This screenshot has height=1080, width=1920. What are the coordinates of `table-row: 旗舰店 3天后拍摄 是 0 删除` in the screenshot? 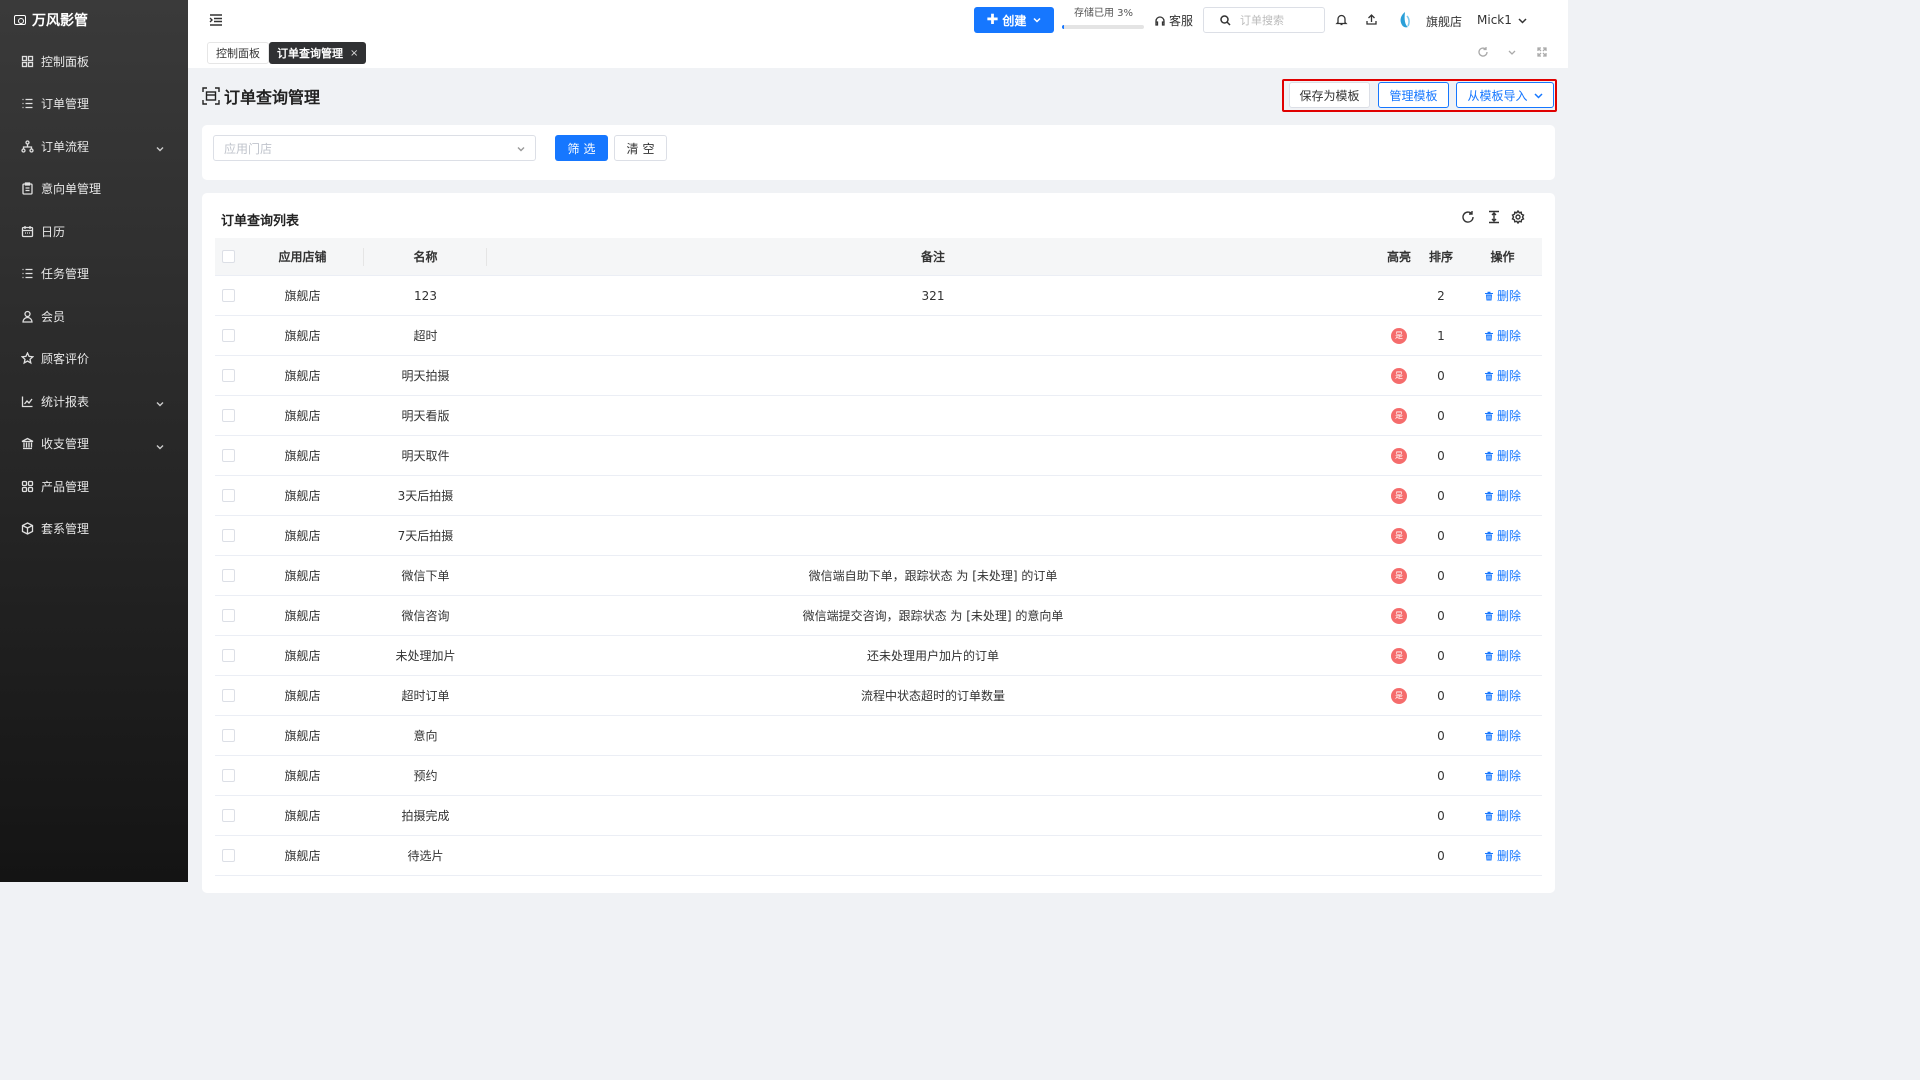 It's located at (878, 496).